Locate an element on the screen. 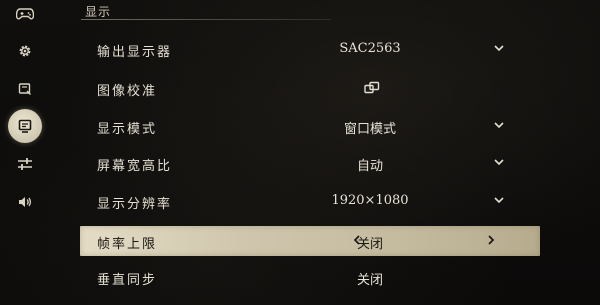  setting-value: 1920×1080 is located at coordinates (370, 200).